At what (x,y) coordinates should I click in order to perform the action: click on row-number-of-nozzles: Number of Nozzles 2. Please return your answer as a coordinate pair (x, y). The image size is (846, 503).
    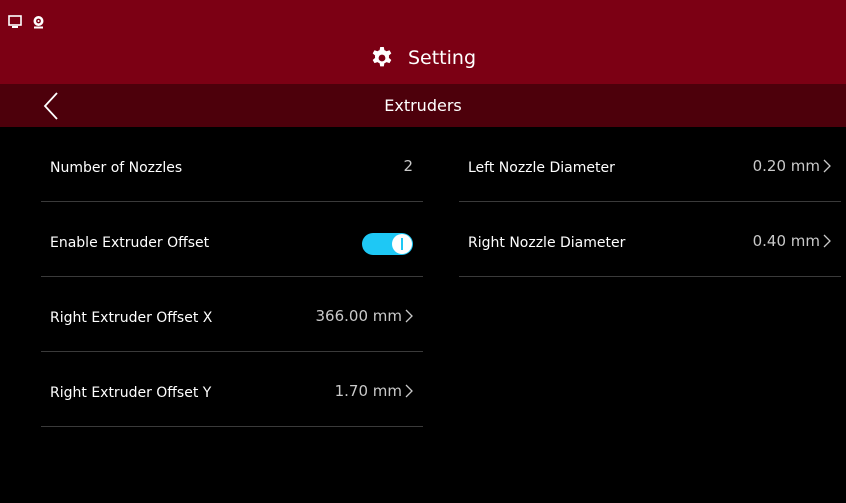
    Looking at the image, I should click on (232, 164).